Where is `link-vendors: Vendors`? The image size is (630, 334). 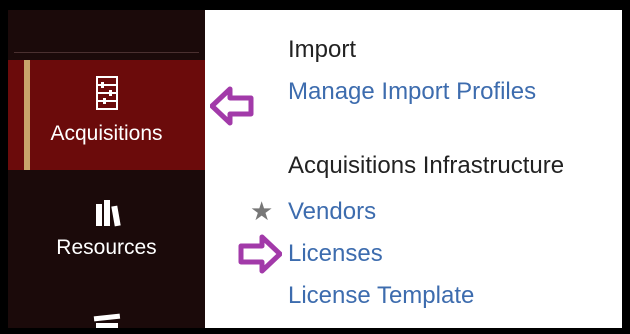
link-vendors: Vendors is located at coordinates (332, 212).